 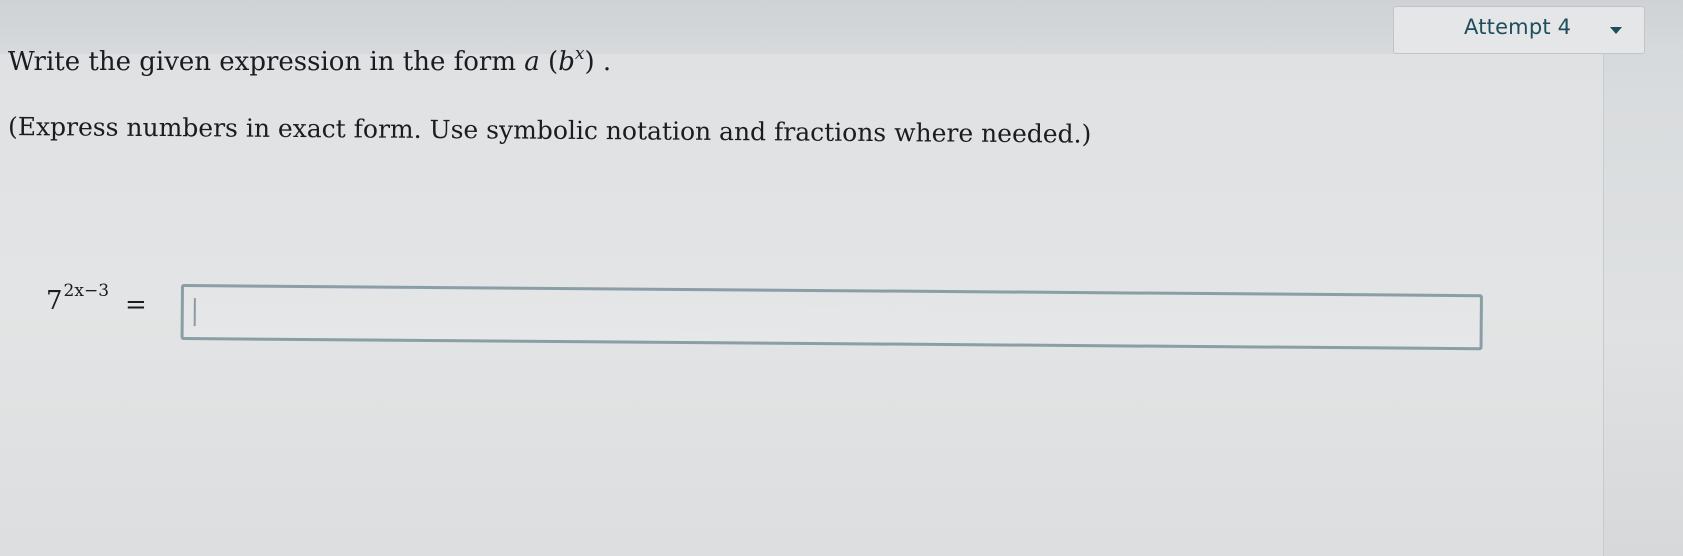 I want to click on form-a: a, so click(x=532, y=62).